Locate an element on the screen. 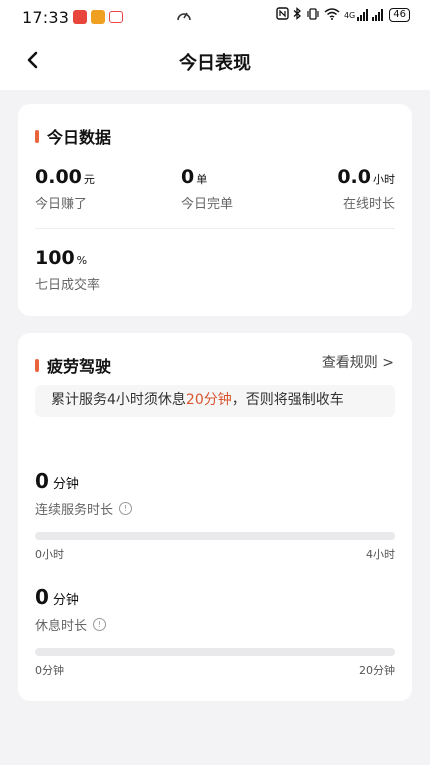  continuous-service-value: 0 分钟 is located at coordinates (57, 481).